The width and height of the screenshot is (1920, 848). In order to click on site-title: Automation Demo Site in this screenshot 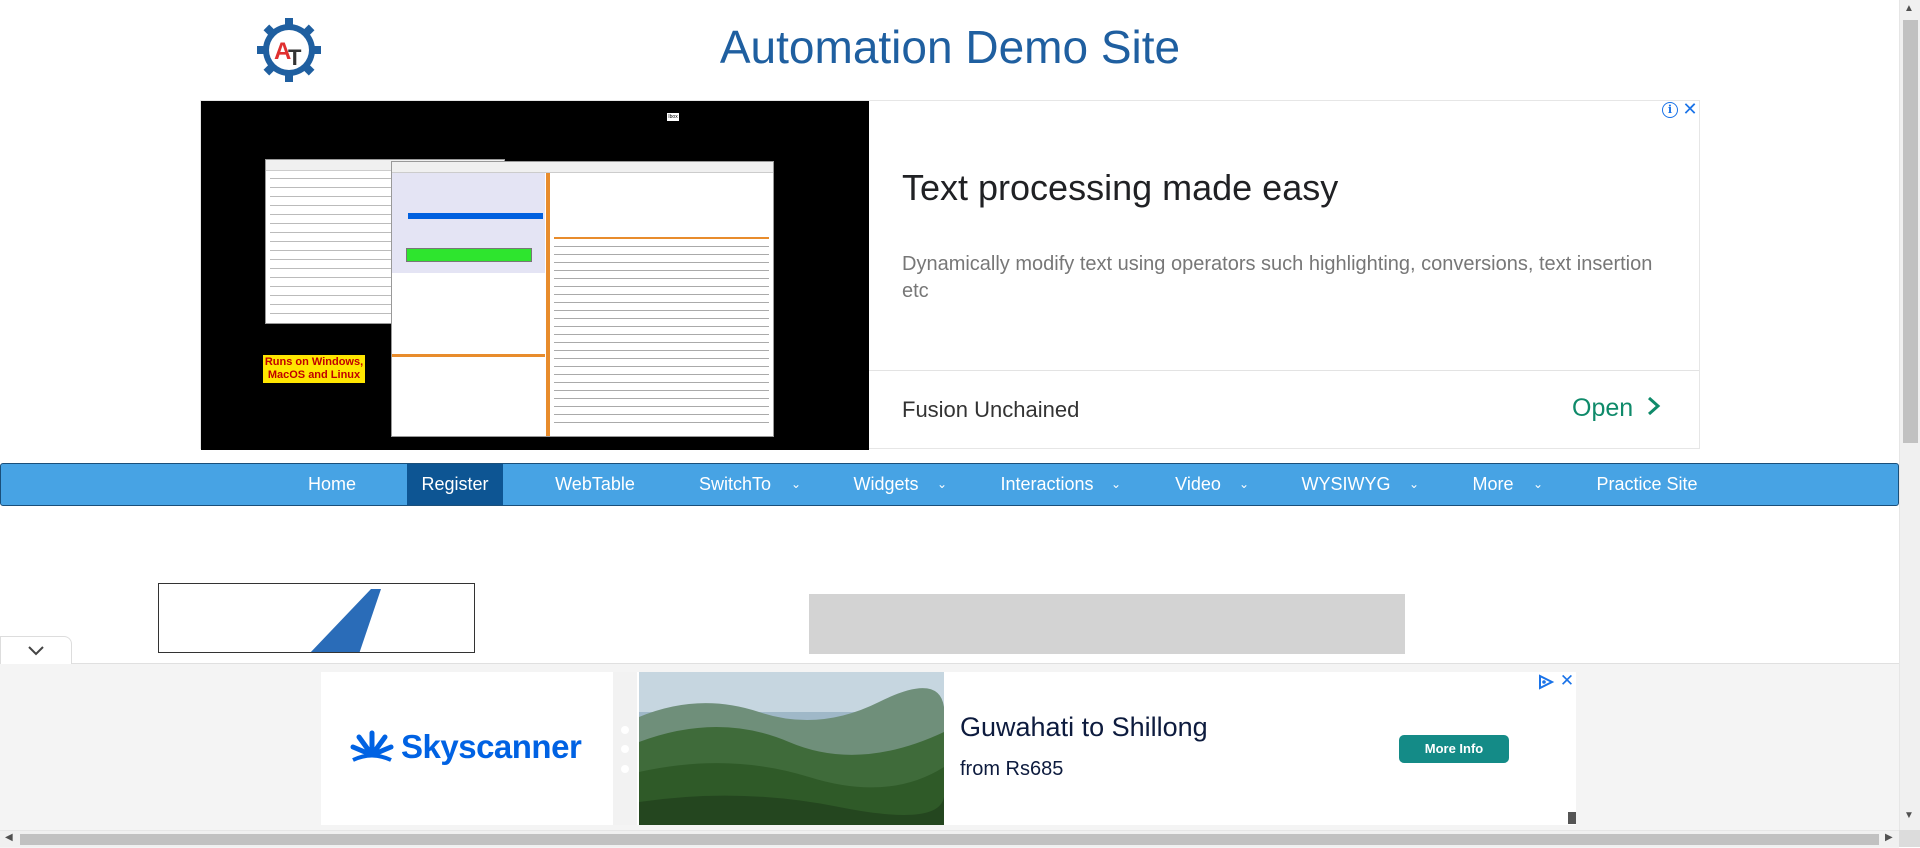, I will do `click(950, 47)`.